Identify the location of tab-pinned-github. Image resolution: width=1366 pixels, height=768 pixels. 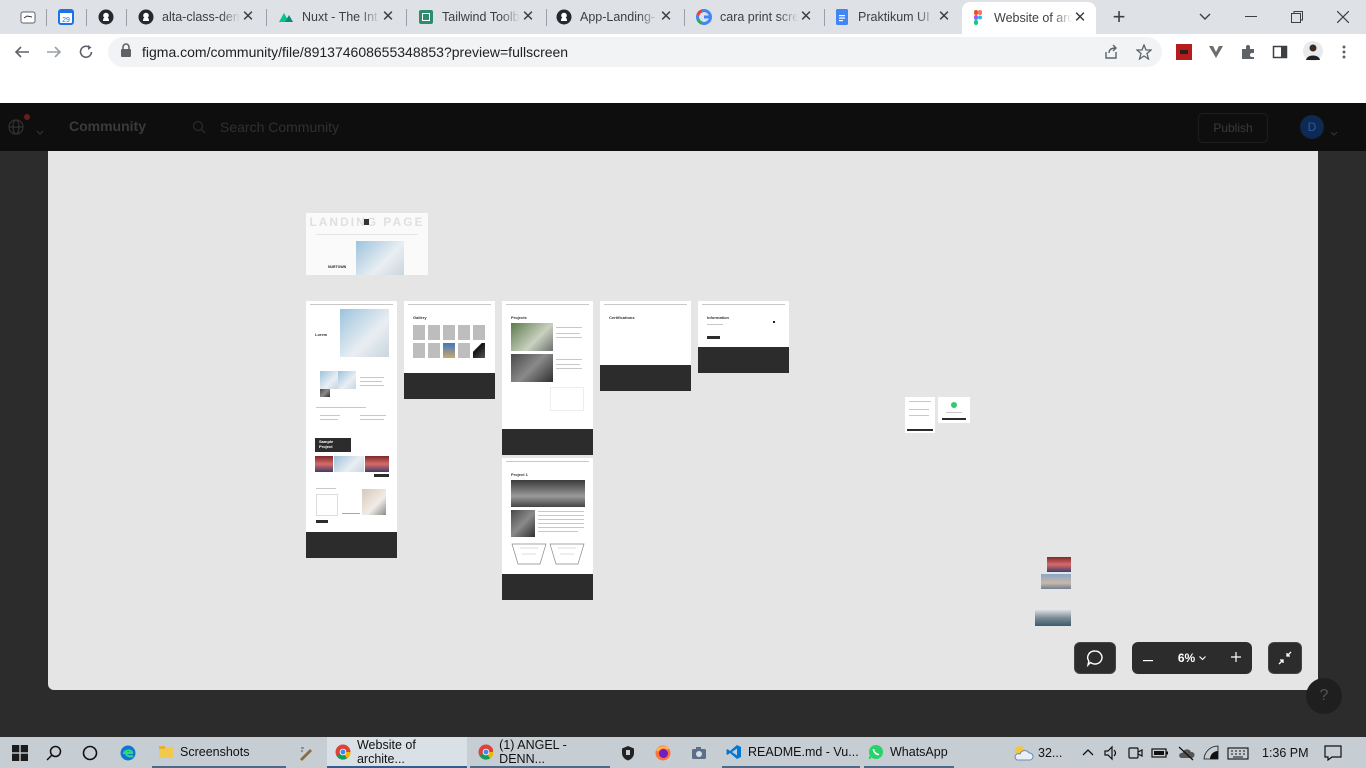
(108, 17).